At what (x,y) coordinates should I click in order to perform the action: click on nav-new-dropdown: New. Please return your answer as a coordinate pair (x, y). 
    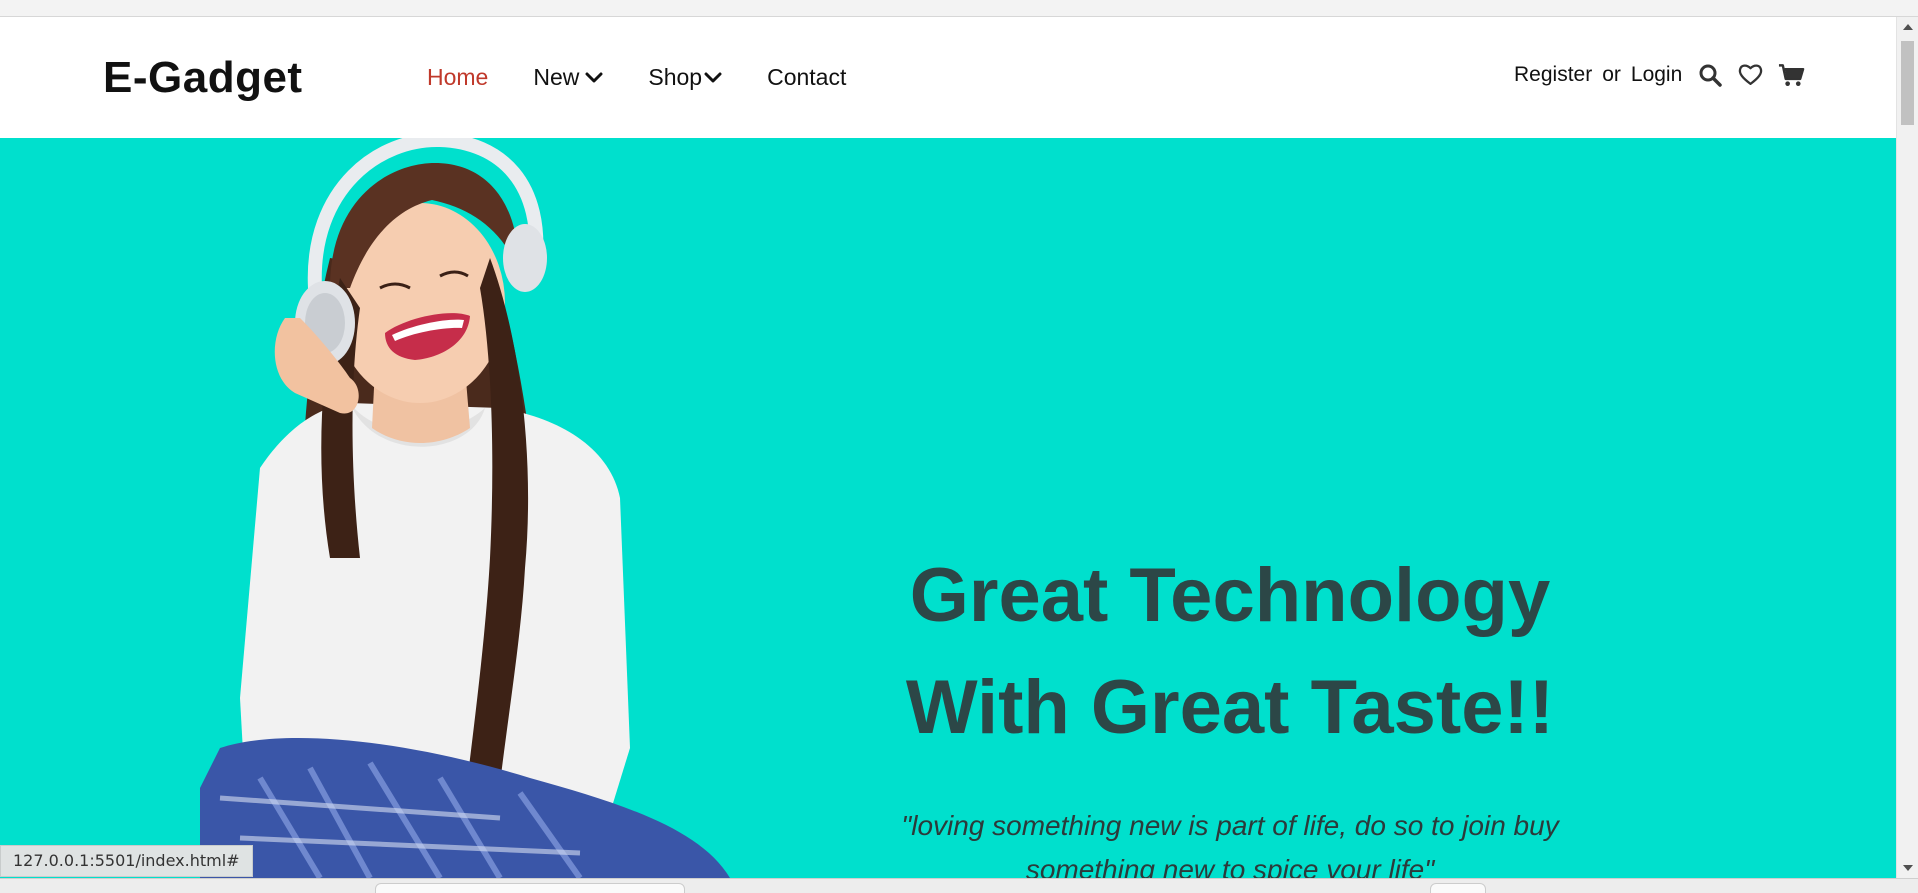
    Looking at the image, I should click on (568, 77).